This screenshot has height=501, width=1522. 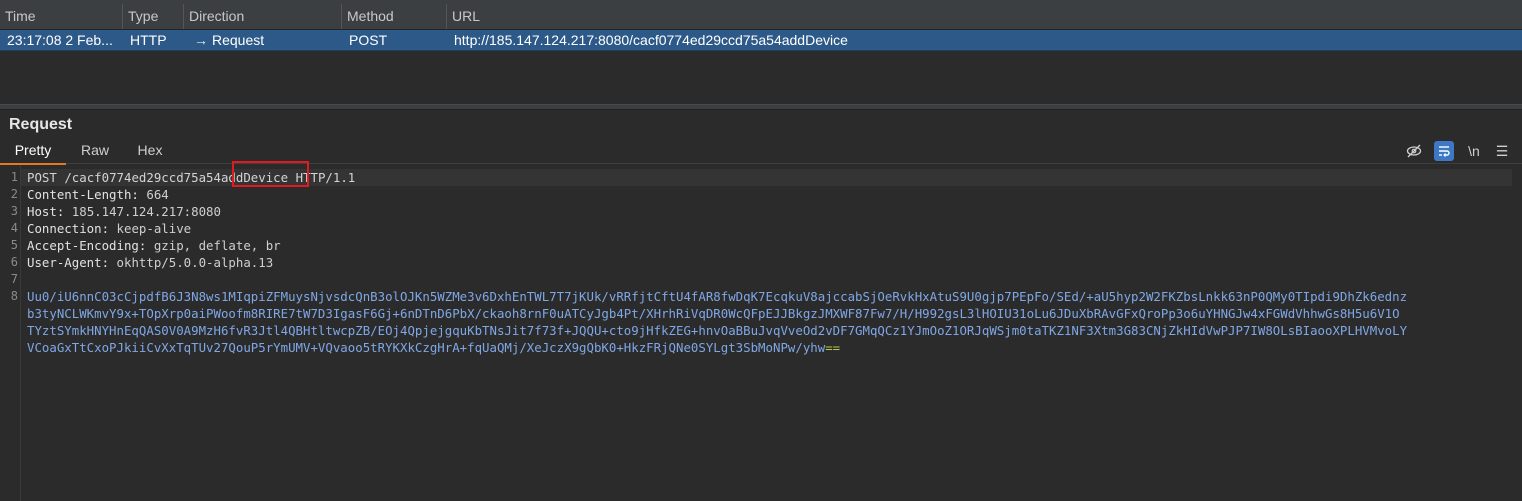 I want to click on header-name: Connection:, so click(x=68, y=228).